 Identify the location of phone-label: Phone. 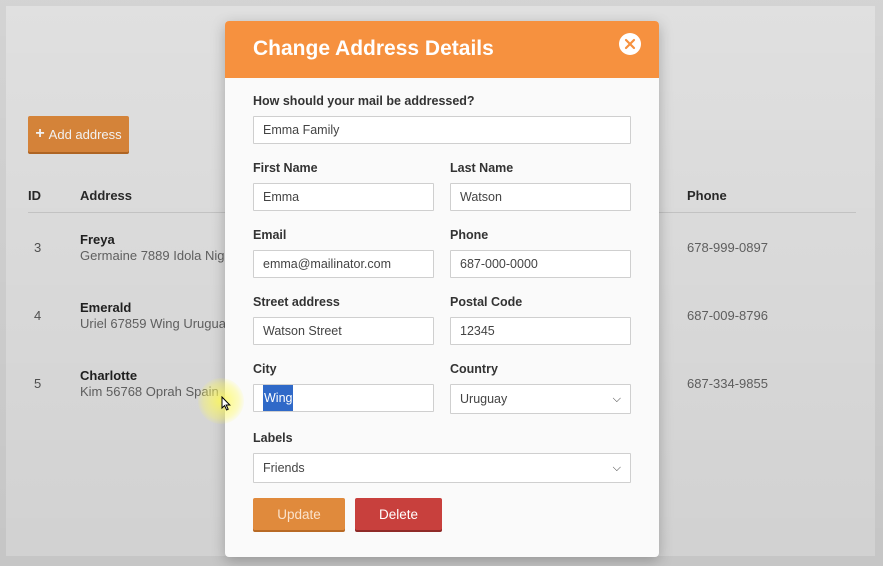
(469, 235).